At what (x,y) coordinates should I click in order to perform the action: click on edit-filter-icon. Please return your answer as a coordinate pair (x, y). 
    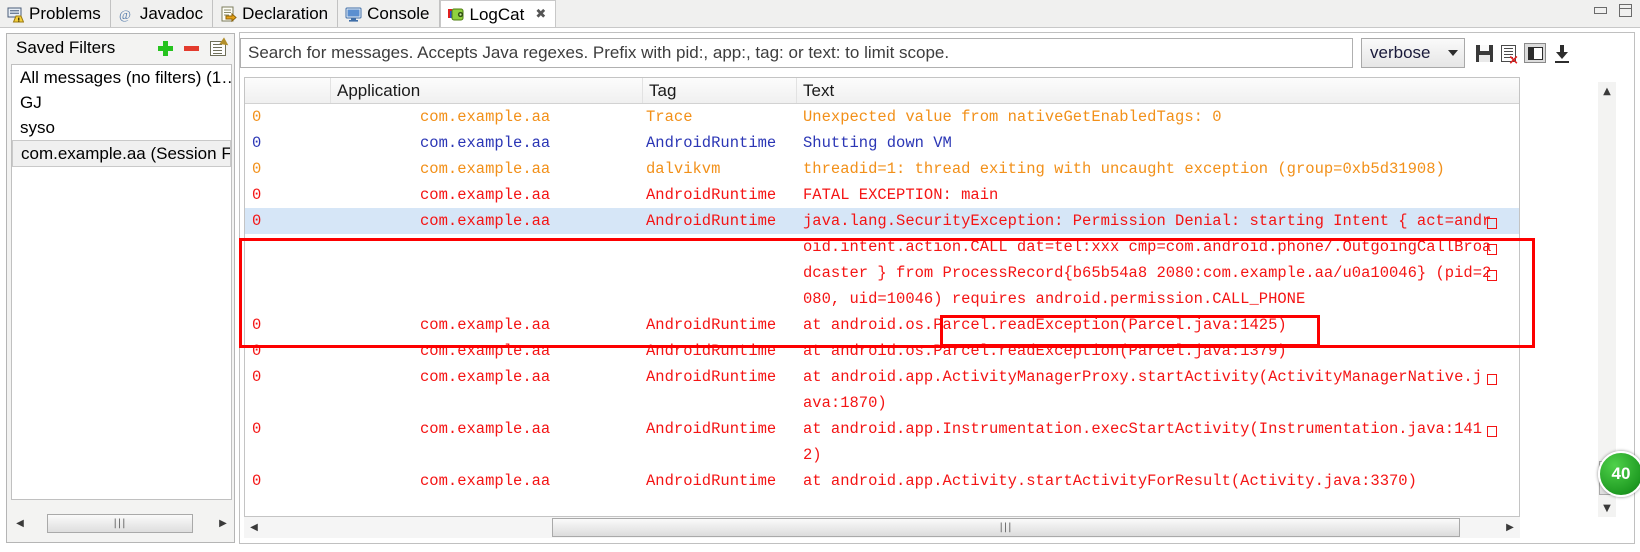
    Looking at the image, I should click on (218, 48).